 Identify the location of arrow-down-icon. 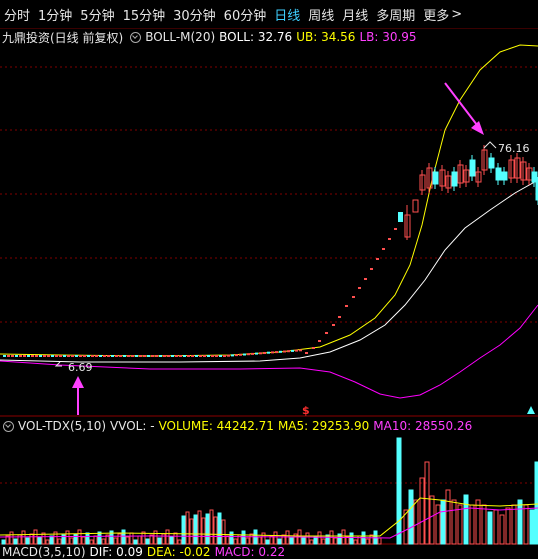
(461, 104).